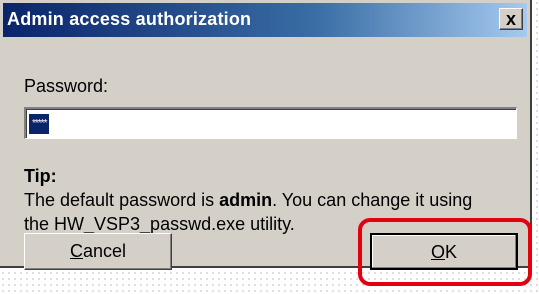  I want to click on close-button: x, so click(511, 19).